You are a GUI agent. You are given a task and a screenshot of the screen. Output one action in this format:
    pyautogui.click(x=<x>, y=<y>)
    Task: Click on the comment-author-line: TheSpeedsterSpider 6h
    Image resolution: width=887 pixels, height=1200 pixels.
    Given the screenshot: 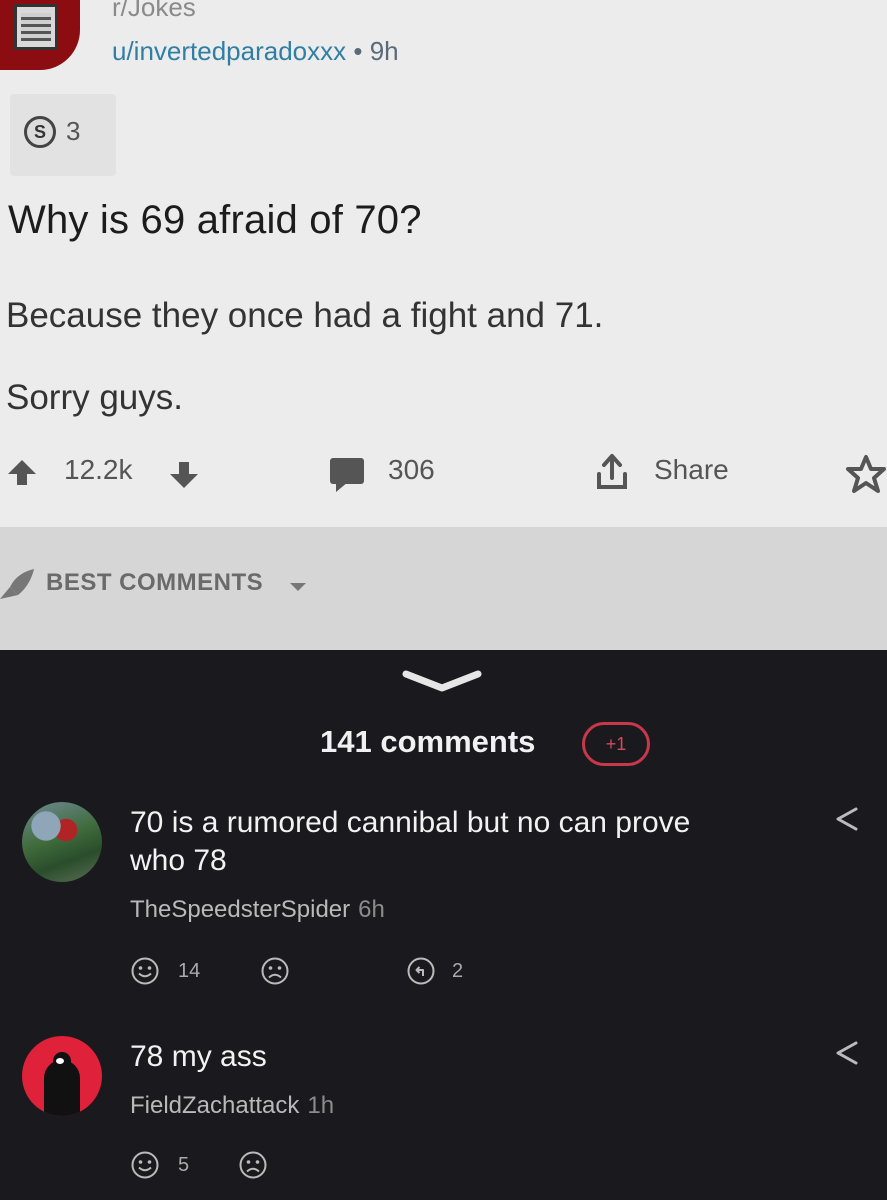 What is the action you would take?
    pyautogui.click(x=257, y=910)
    